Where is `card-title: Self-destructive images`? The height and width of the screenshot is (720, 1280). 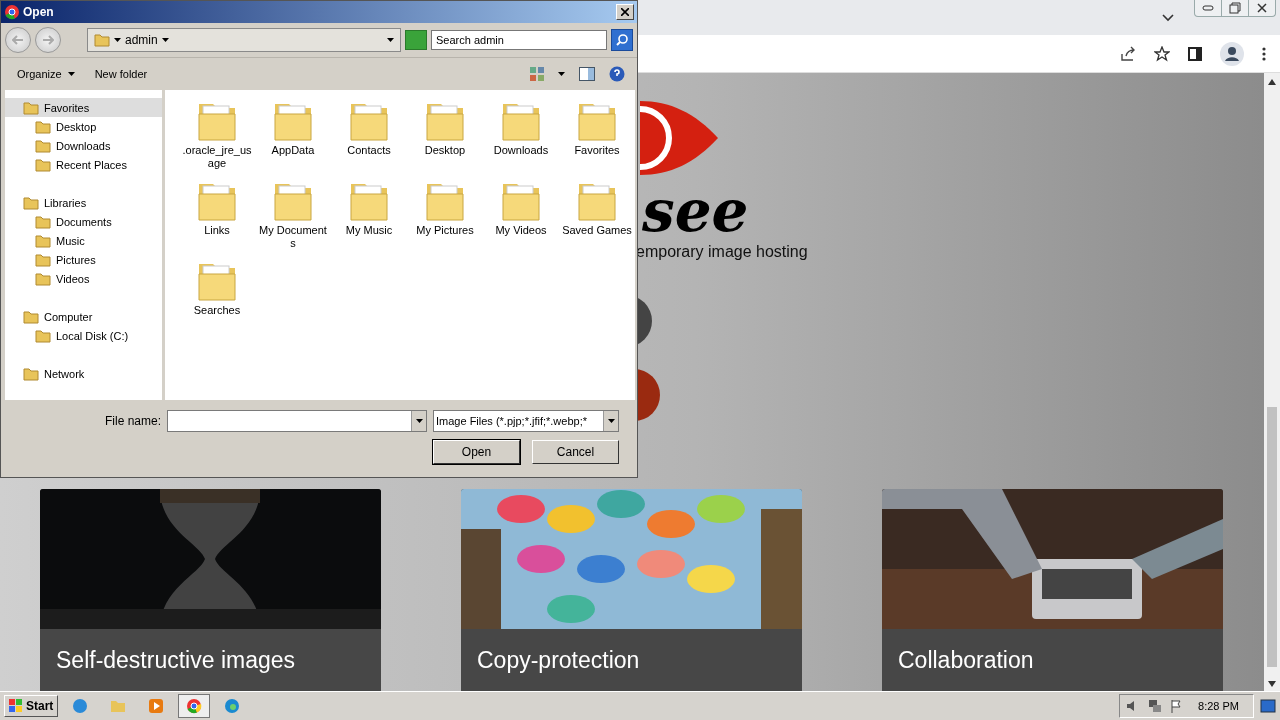
card-title: Self-destructive images is located at coordinates (176, 660).